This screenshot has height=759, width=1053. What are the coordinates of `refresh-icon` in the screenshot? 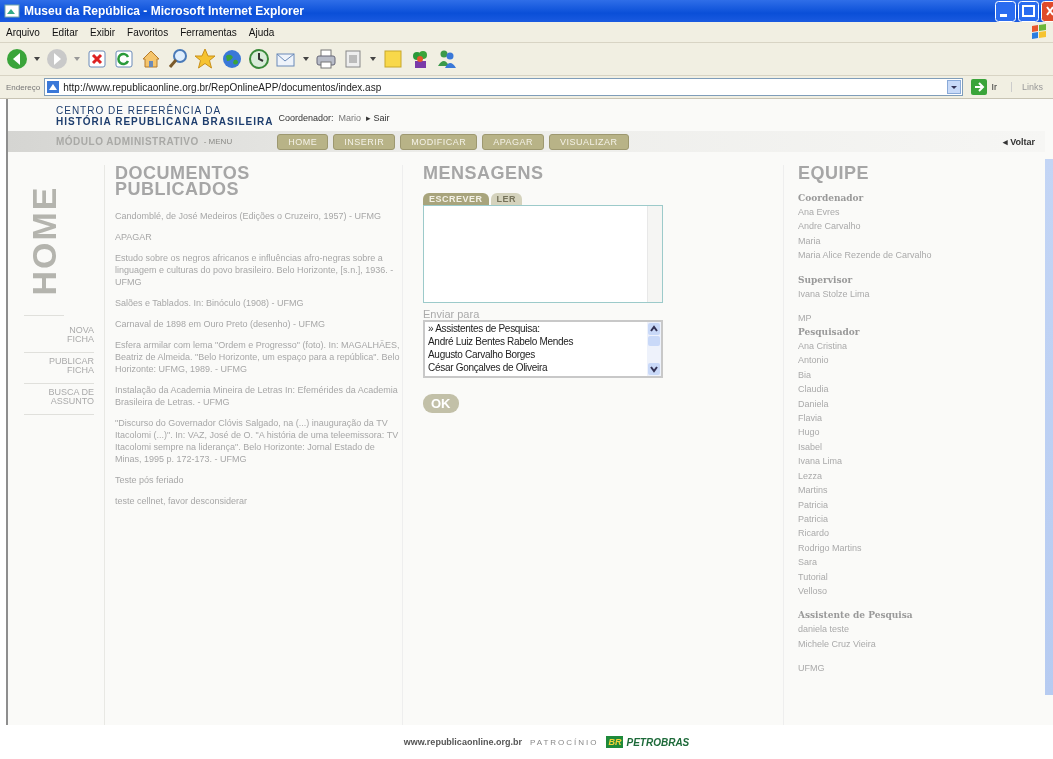 It's located at (124, 59).